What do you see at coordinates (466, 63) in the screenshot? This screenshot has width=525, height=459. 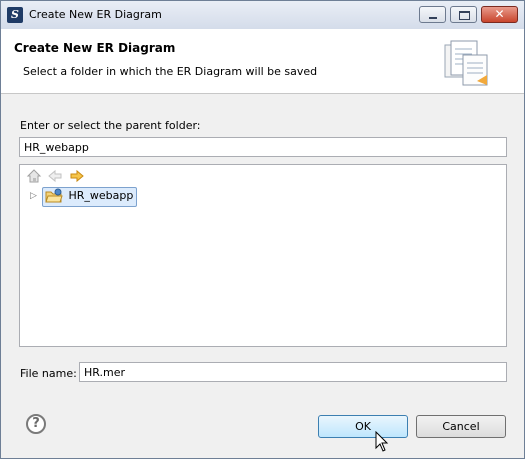 I see `document-wizard-icon` at bounding box center [466, 63].